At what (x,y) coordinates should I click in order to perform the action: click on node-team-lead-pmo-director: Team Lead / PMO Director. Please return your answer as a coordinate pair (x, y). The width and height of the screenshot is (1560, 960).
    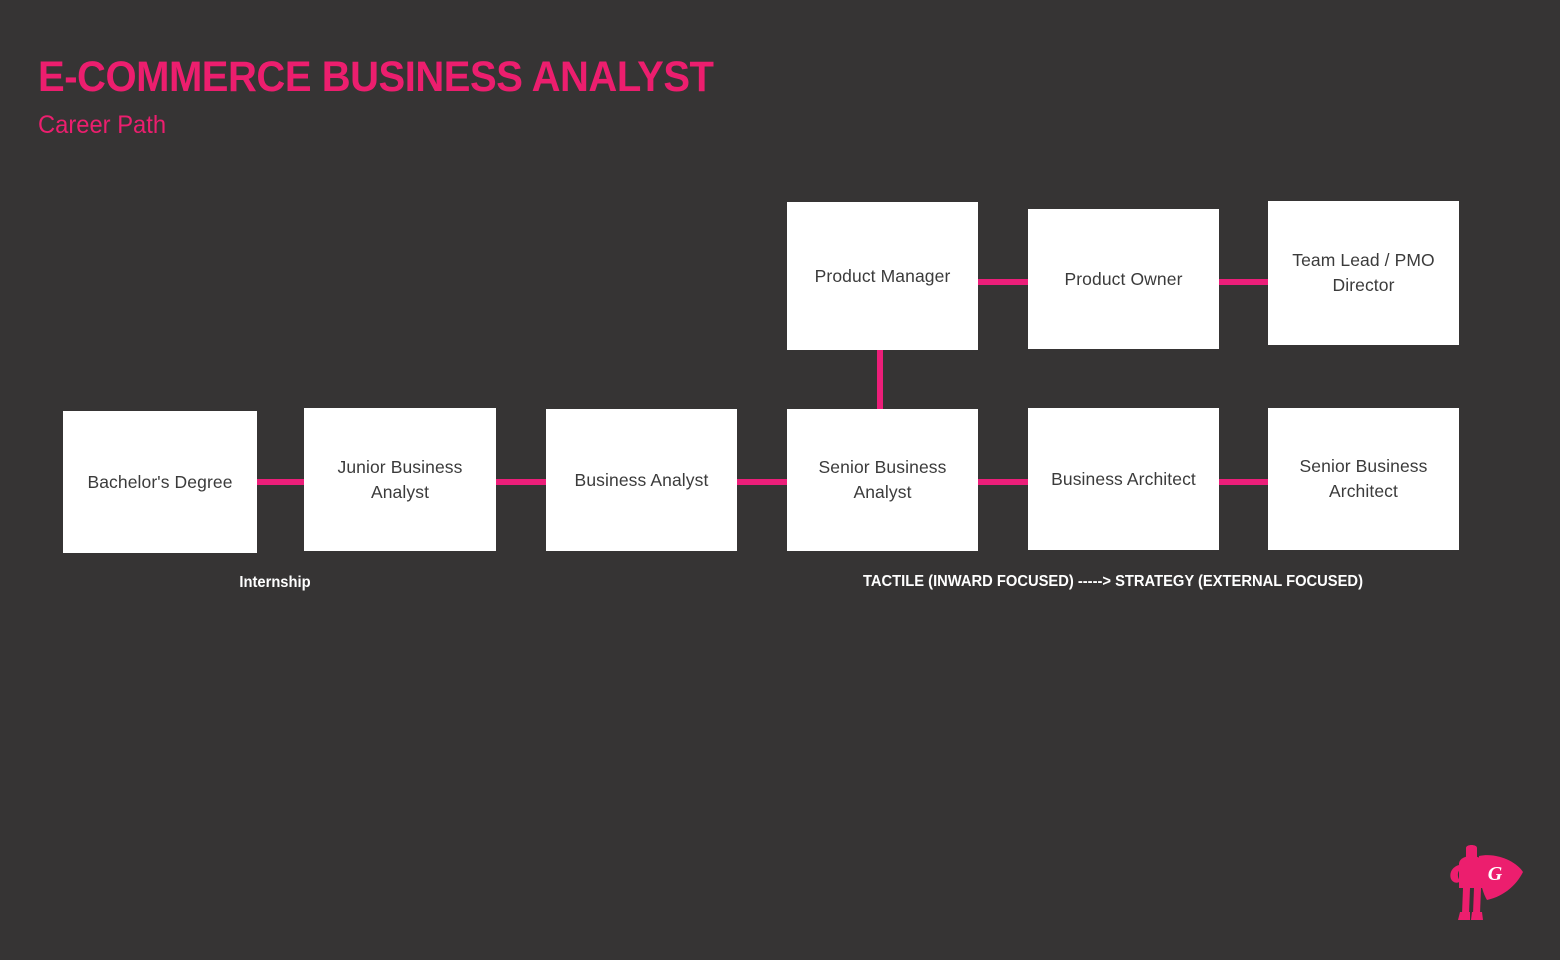
    Looking at the image, I should click on (1363, 273).